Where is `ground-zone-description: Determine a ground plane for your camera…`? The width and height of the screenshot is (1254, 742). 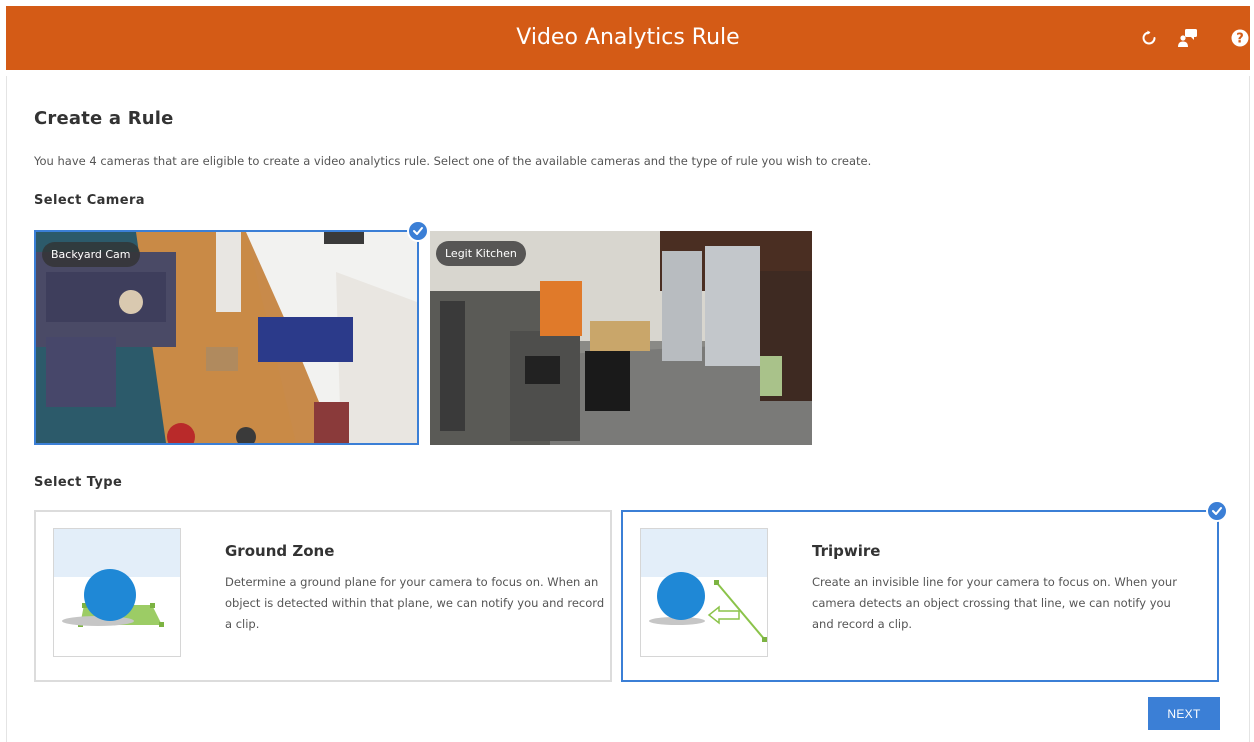 ground-zone-description: Determine a ground plane for your camera… is located at coordinates (415, 603).